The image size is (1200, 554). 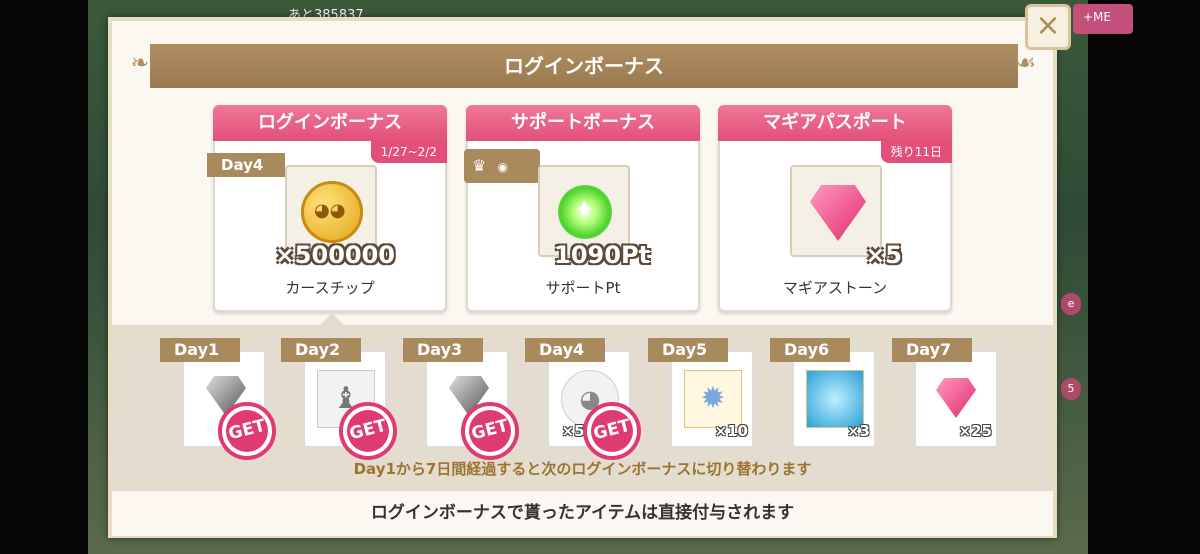 I want to click on day-reward-3: Day3 GET, so click(x=461, y=399).